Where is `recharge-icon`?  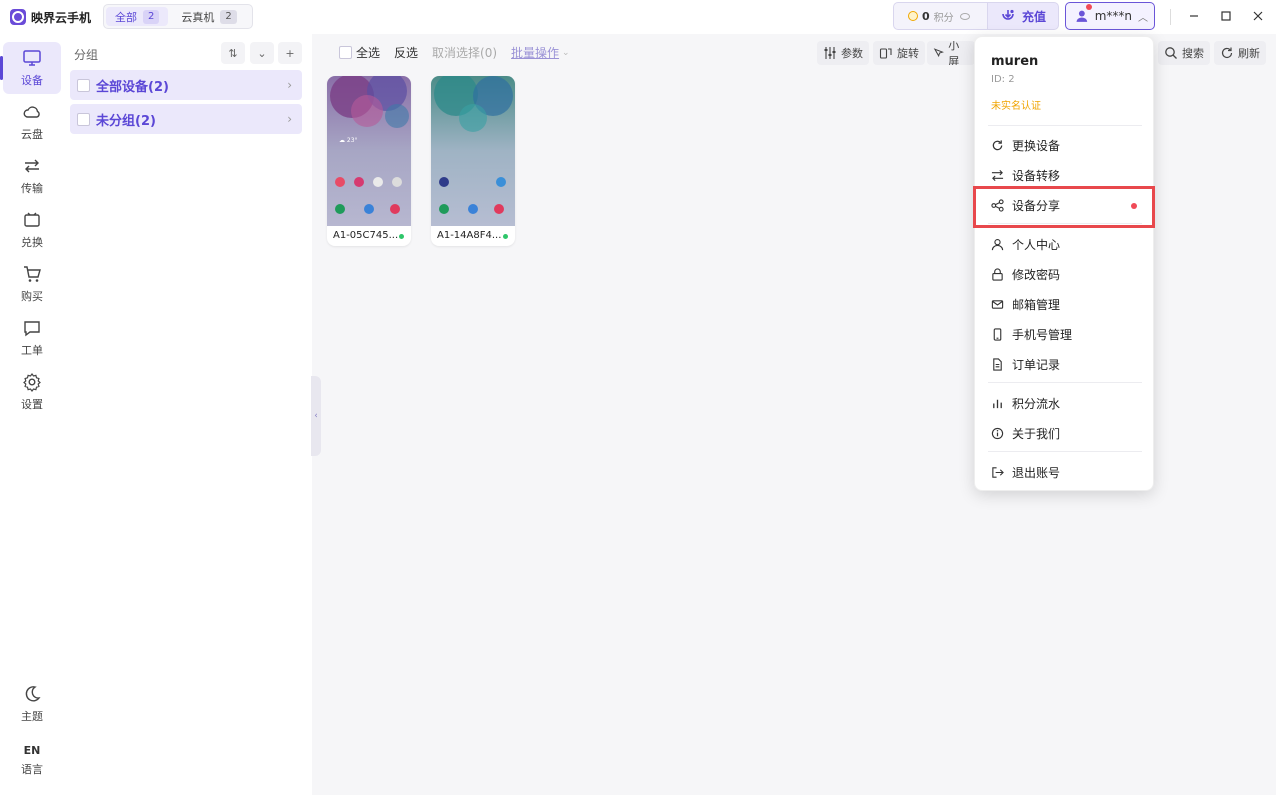
recharge-icon is located at coordinates (1008, 14).